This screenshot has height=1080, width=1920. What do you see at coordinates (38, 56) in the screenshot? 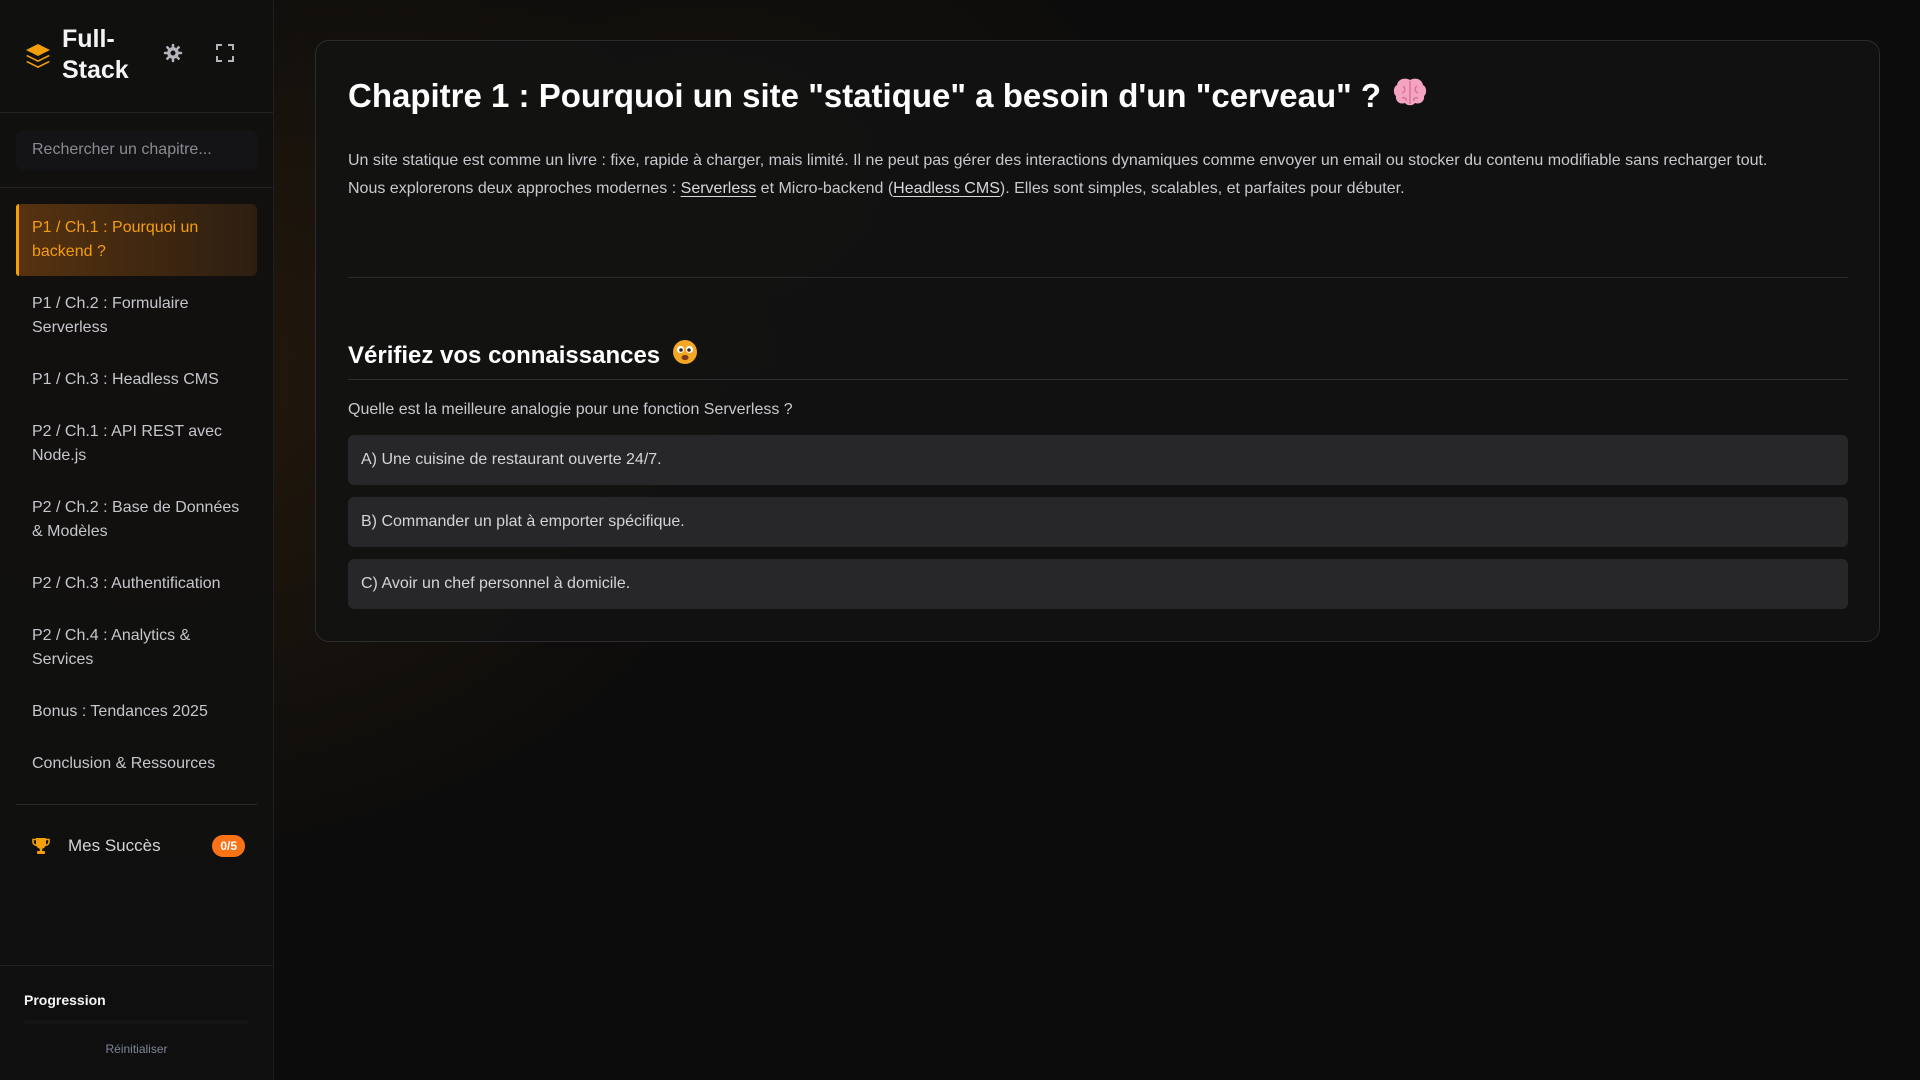
I see `layers-icon` at bounding box center [38, 56].